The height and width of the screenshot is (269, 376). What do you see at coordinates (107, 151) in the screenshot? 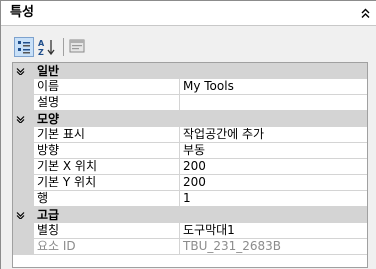
I see `property-name: 방향` at bounding box center [107, 151].